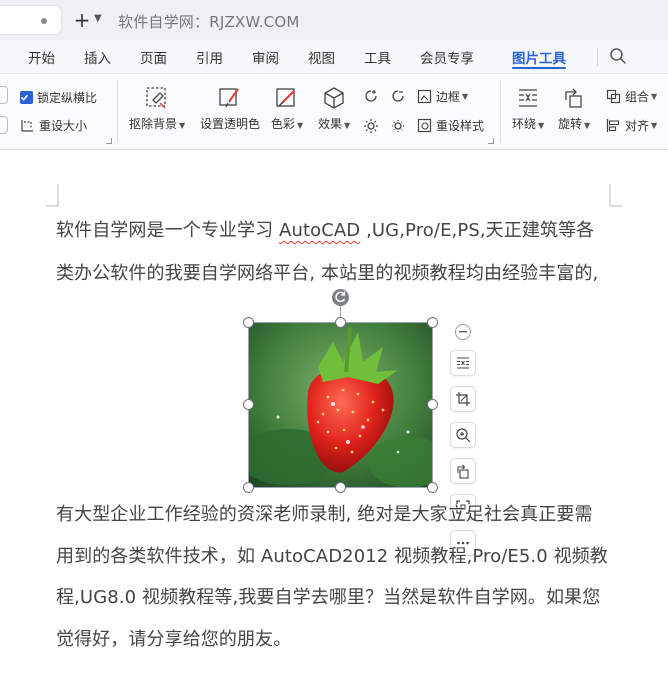 The height and width of the screenshot is (690, 668). I want to click on paragraph-line: 程,UG8.0 视频教程等,我要自学去哪里？当然是软件自学网。如果您, so click(328, 596).